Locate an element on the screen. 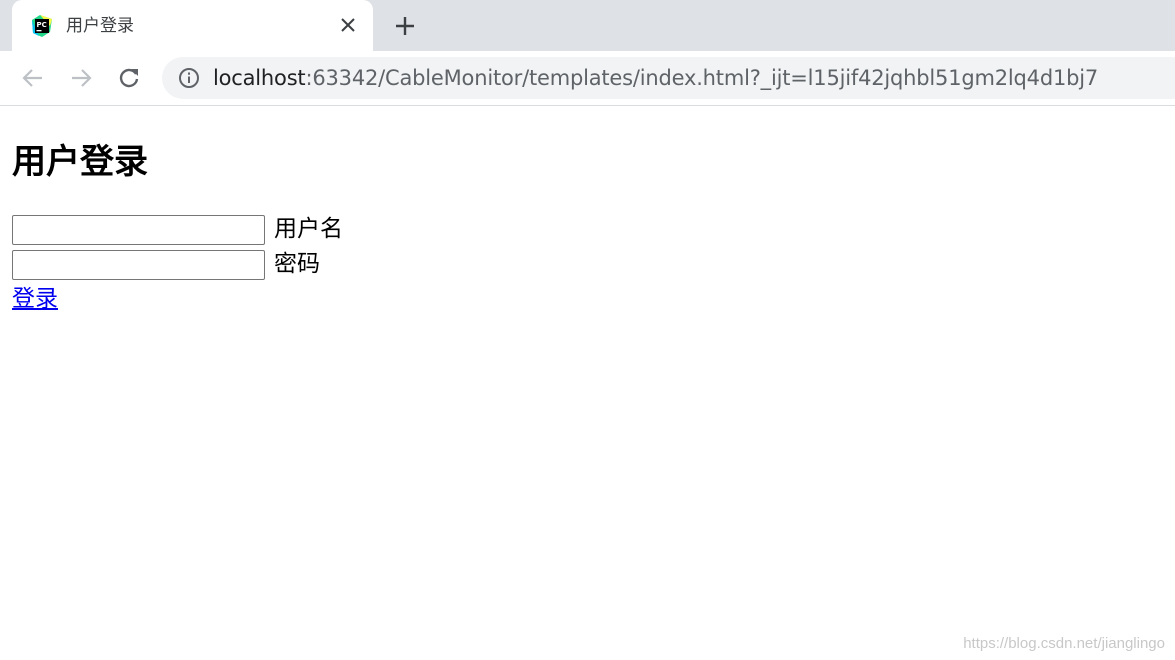 The image size is (1175, 660). close-icon is located at coordinates (348, 25).